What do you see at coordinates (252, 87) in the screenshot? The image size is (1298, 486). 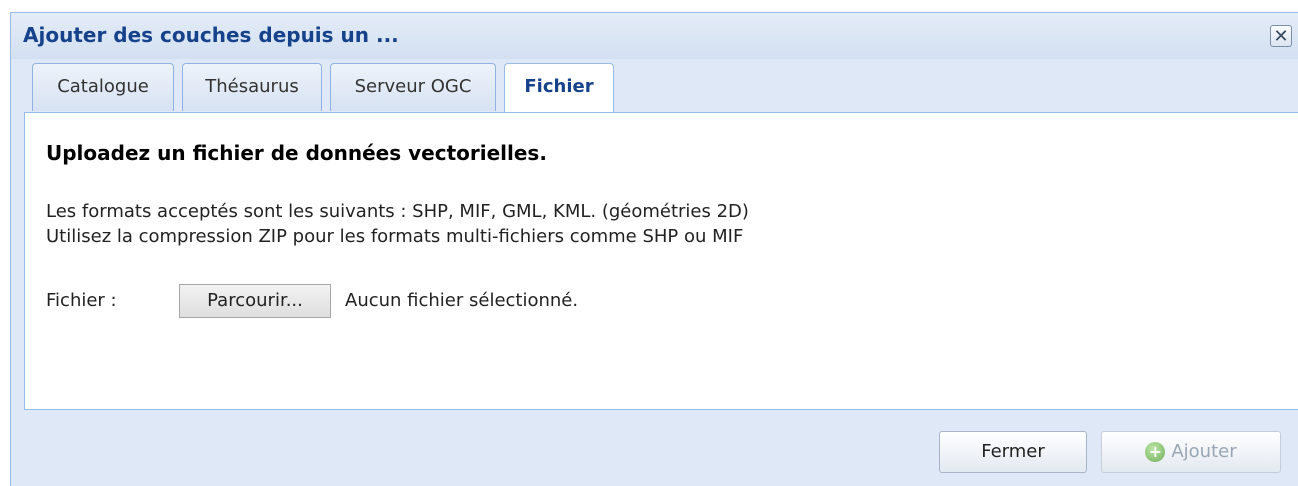 I see `tab-thesaurus: Thésaurus` at bounding box center [252, 87].